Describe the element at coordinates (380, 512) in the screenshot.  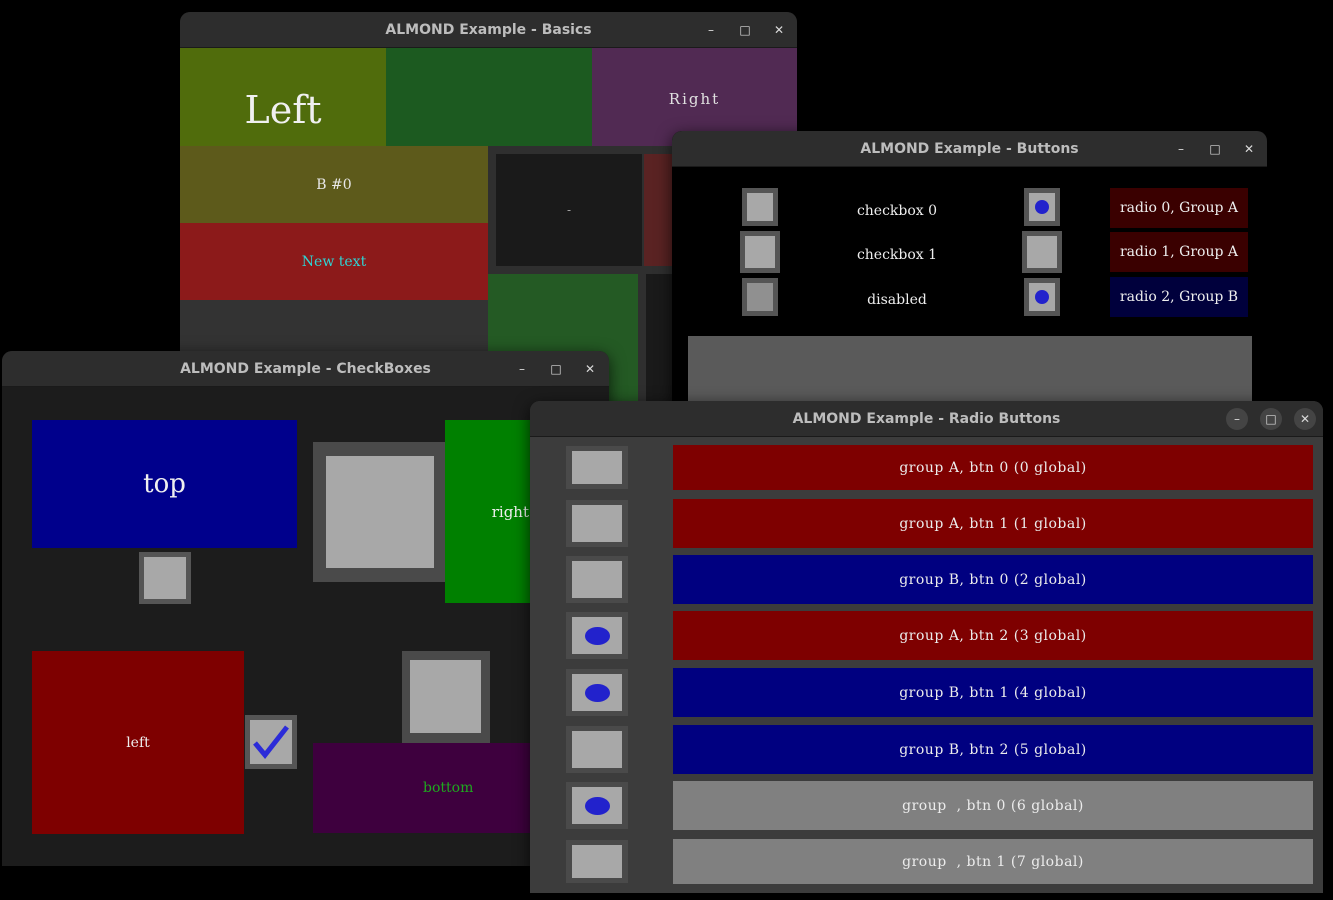
I see `center-checkbox` at that location.